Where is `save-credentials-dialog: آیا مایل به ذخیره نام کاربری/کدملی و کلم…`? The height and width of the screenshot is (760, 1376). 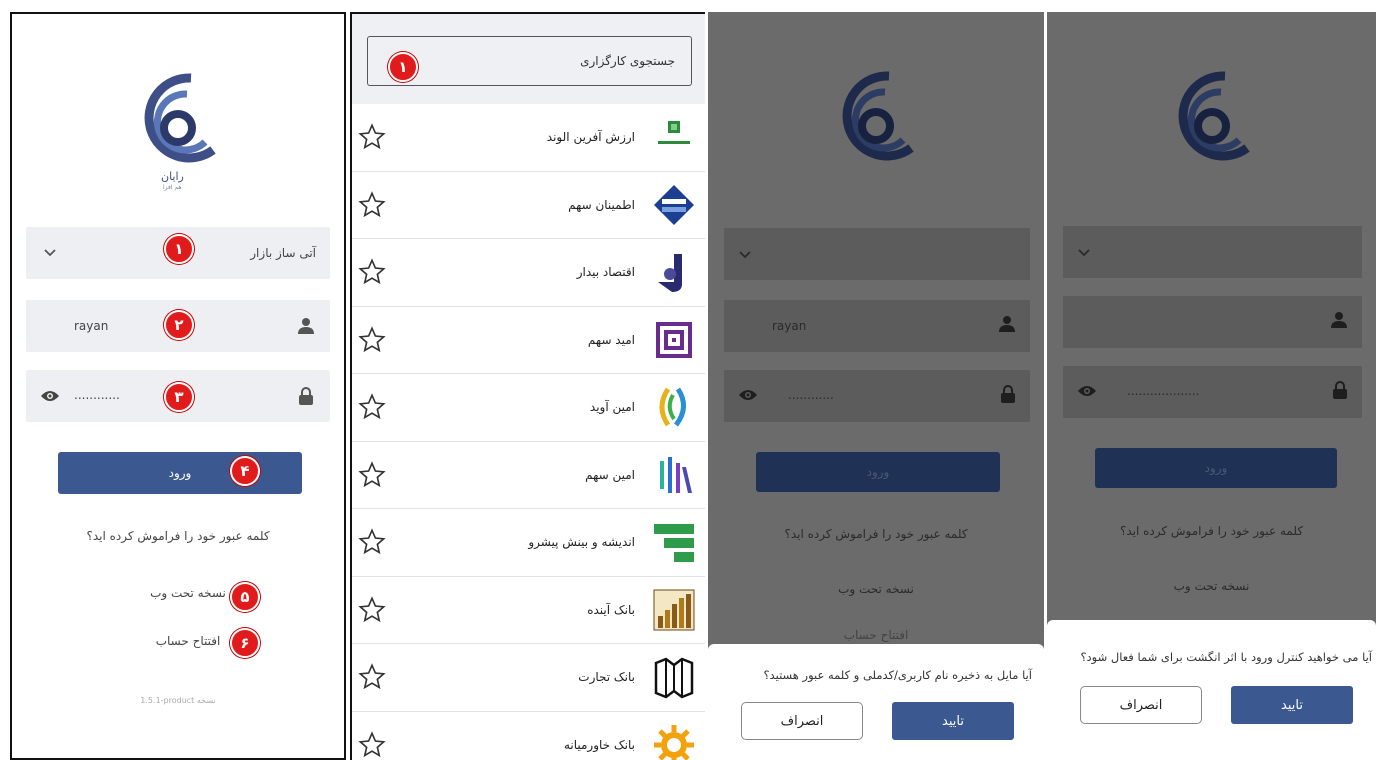
save-credentials-dialog: آیا مایل به ذخیره نام کاربری/کدملی و کلم… is located at coordinates (876, 702).